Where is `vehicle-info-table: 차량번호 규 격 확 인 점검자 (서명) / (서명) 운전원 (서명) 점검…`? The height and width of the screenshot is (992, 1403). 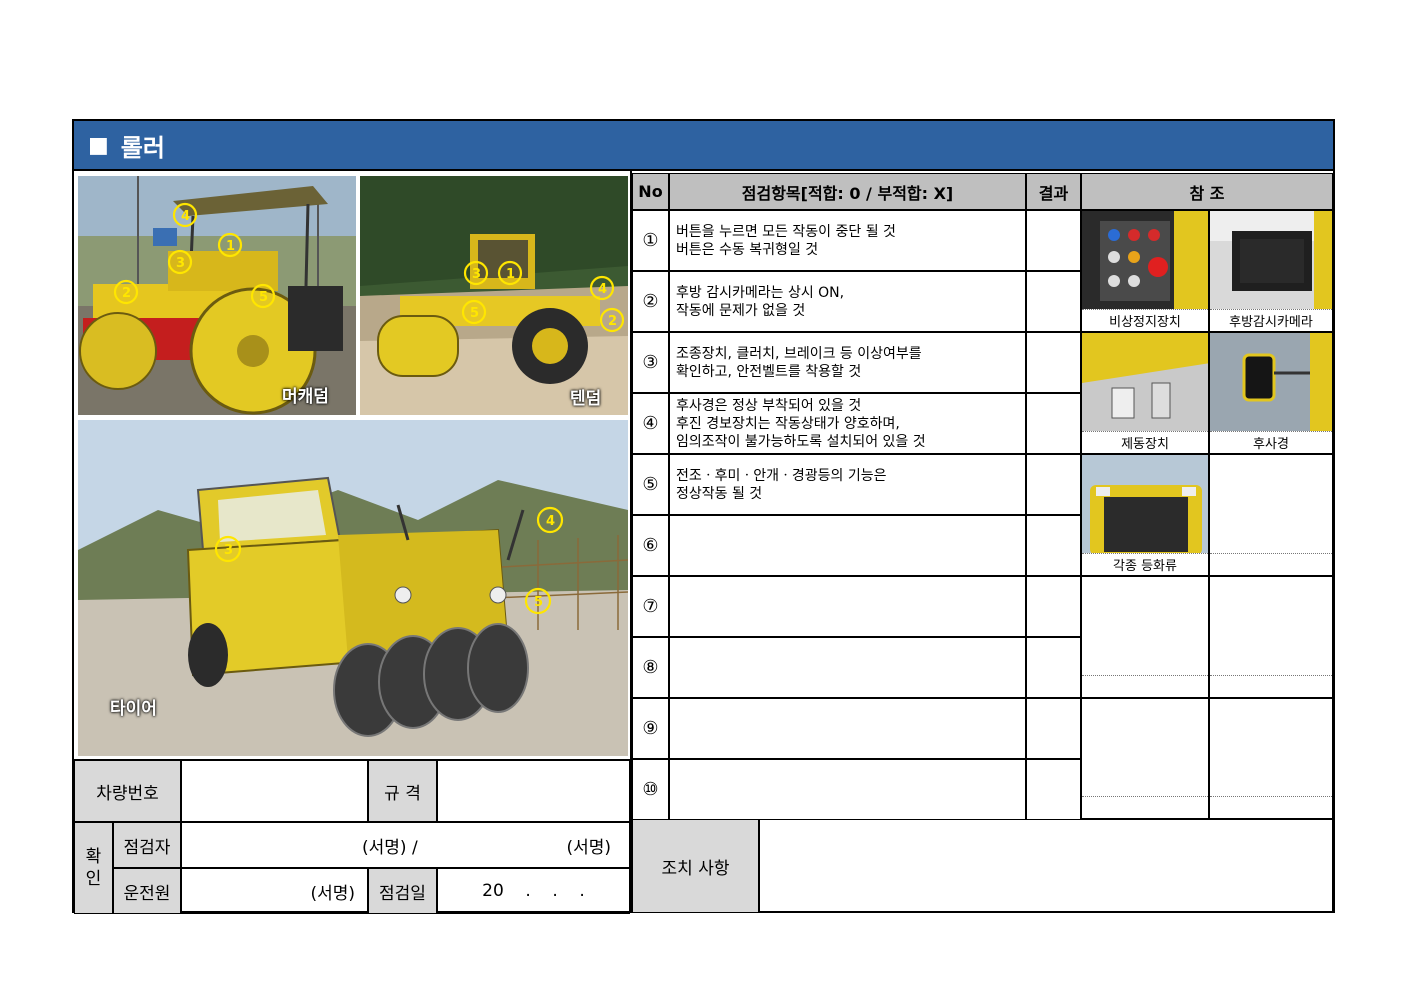 vehicle-info-table: 차량번호 규 격 확 인 점검자 (서명) / (서명) 운전원 (서명) 점검… is located at coordinates (353, 836).